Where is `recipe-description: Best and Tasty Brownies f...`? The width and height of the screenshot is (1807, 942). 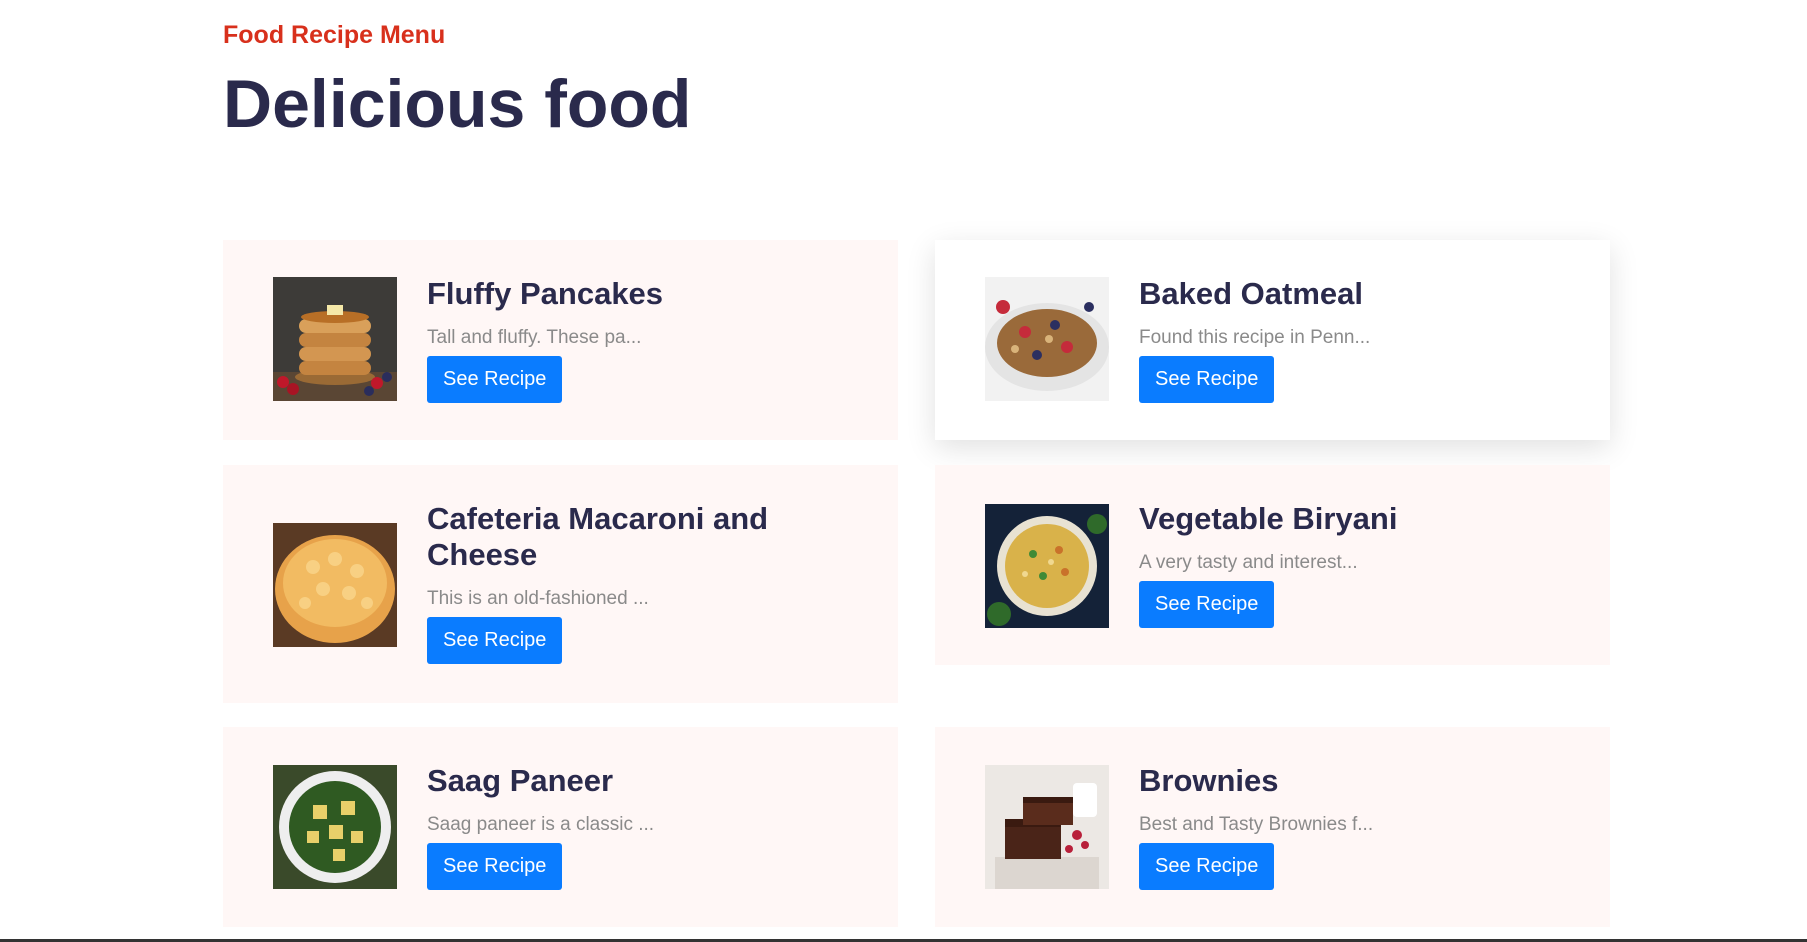 recipe-description: Best and Tasty Brownies f... is located at coordinates (1256, 824).